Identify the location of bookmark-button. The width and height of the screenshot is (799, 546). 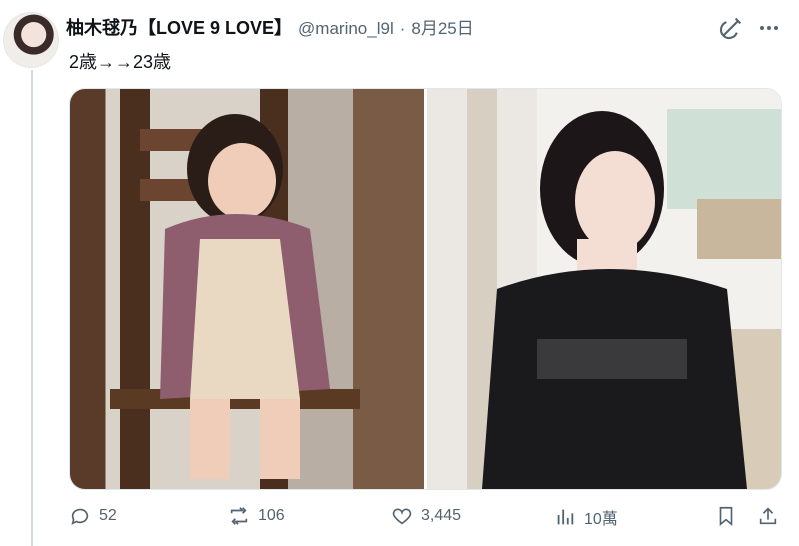
(726, 516).